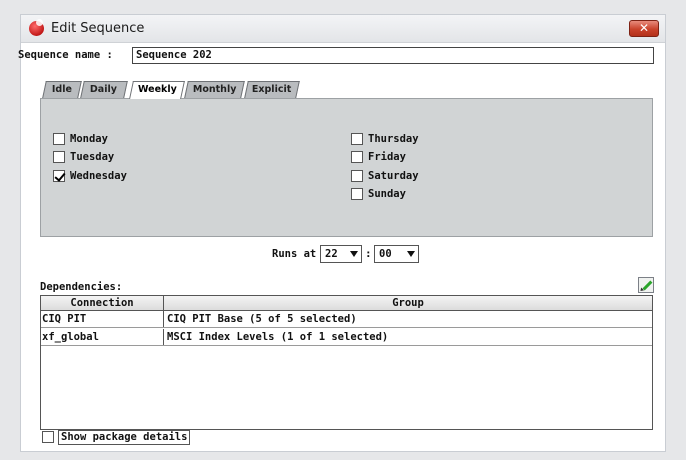 The image size is (686, 460). What do you see at coordinates (124, 437) in the screenshot?
I see `show-details-label: Show package details` at bounding box center [124, 437].